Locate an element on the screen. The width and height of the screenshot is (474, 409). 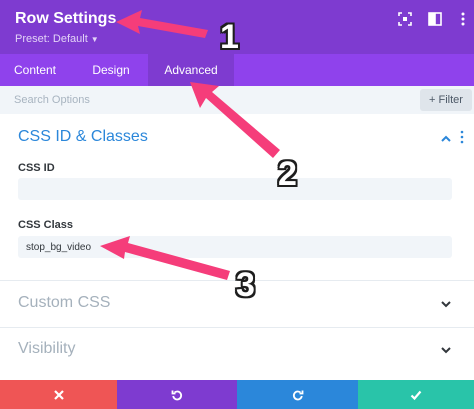
annotation-number-3: 3 is located at coordinates (245, 285).